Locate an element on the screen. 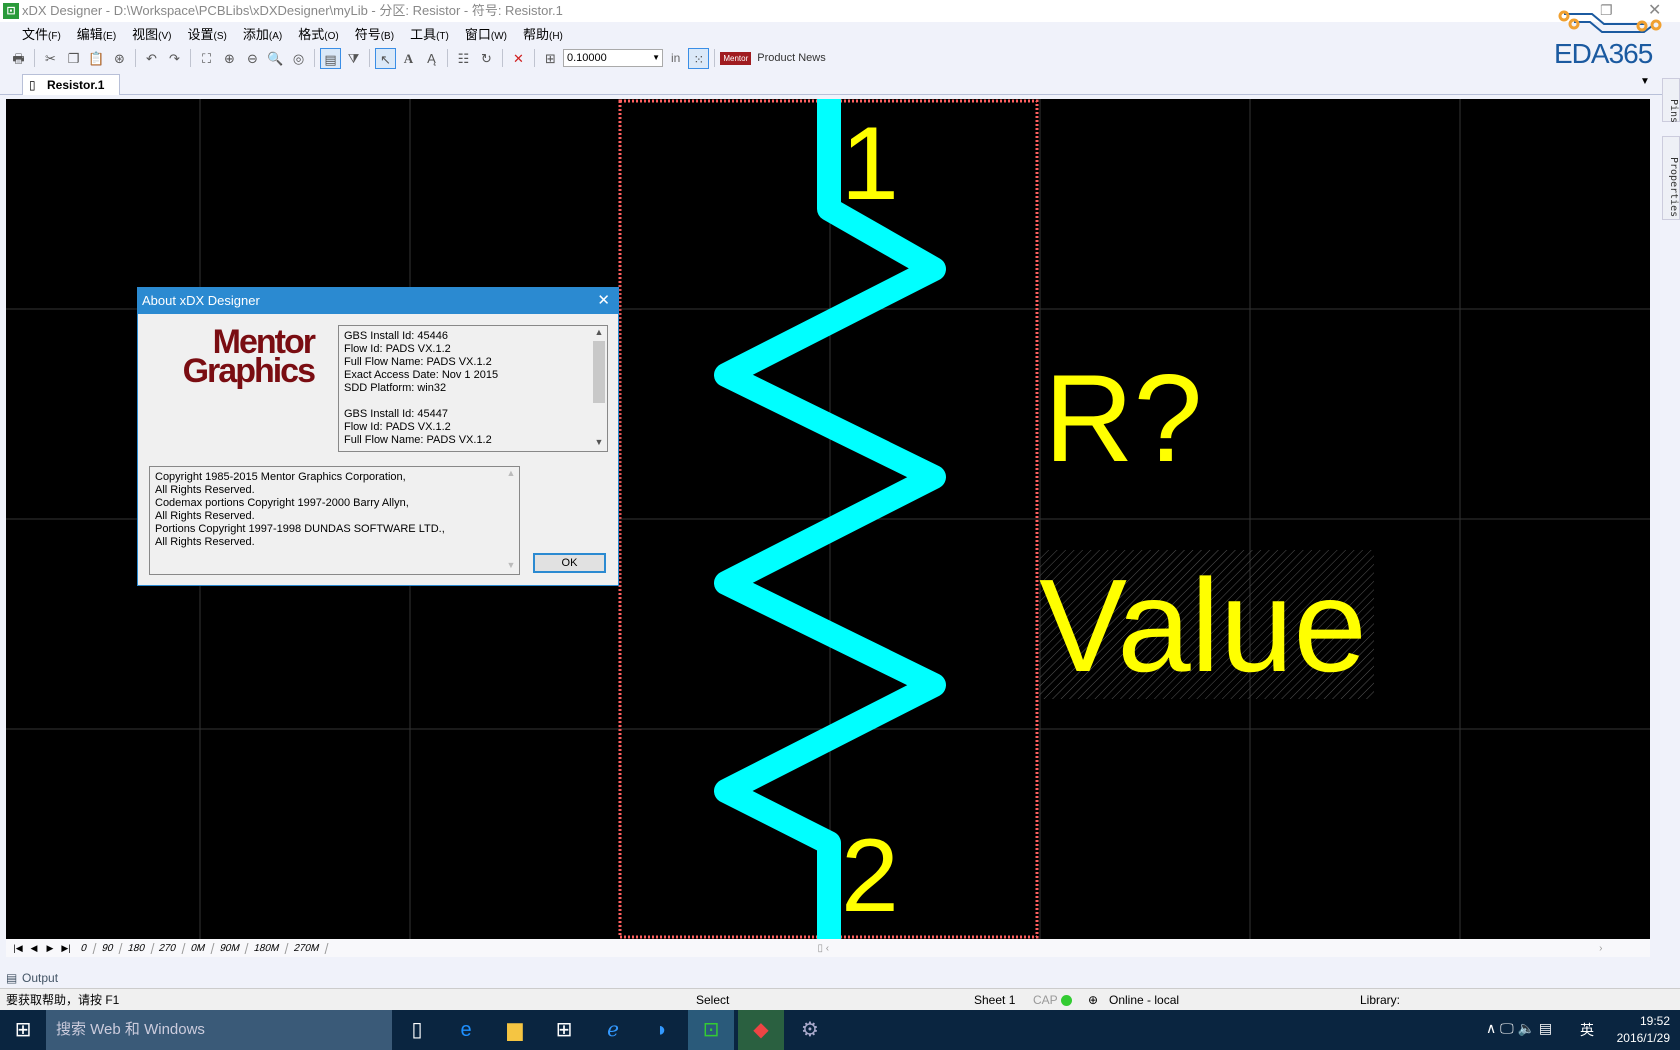 The image size is (1680, 1050). app-icon-blue: ◗ is located at coordinates (662, 1030).